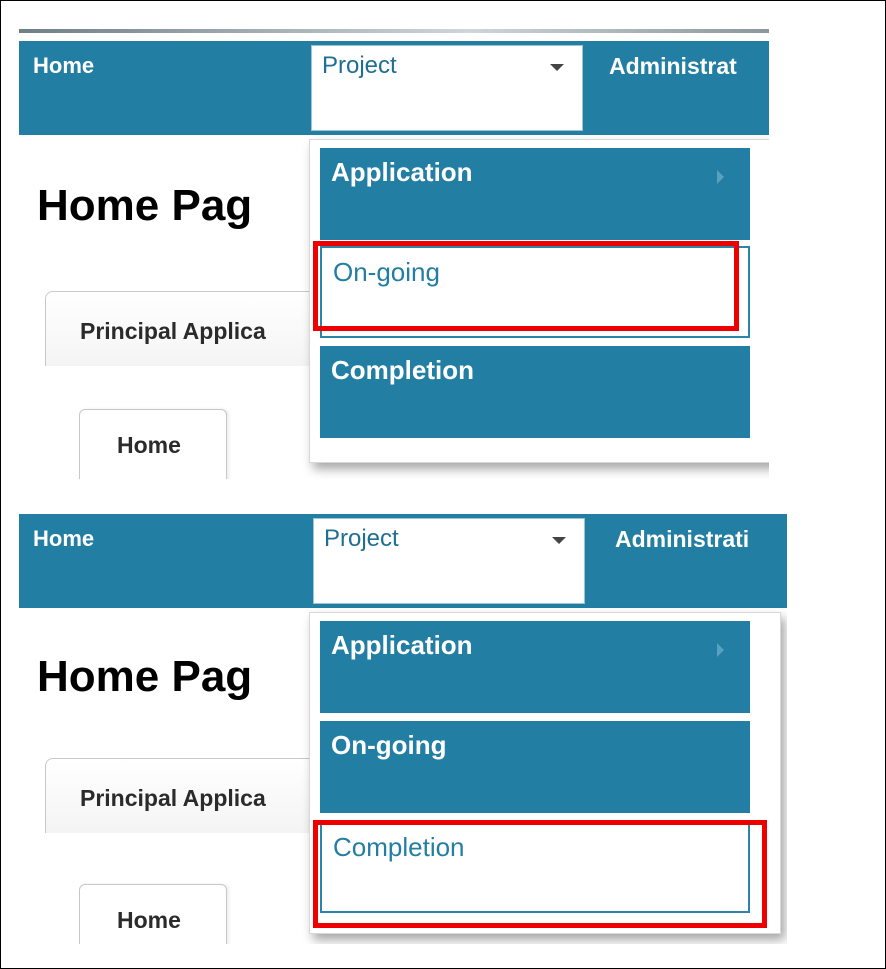 Image resolution: width=886 pixels, height=969 pixels. I want to click on nav-administration-link: Administrat, so click(673, 66).